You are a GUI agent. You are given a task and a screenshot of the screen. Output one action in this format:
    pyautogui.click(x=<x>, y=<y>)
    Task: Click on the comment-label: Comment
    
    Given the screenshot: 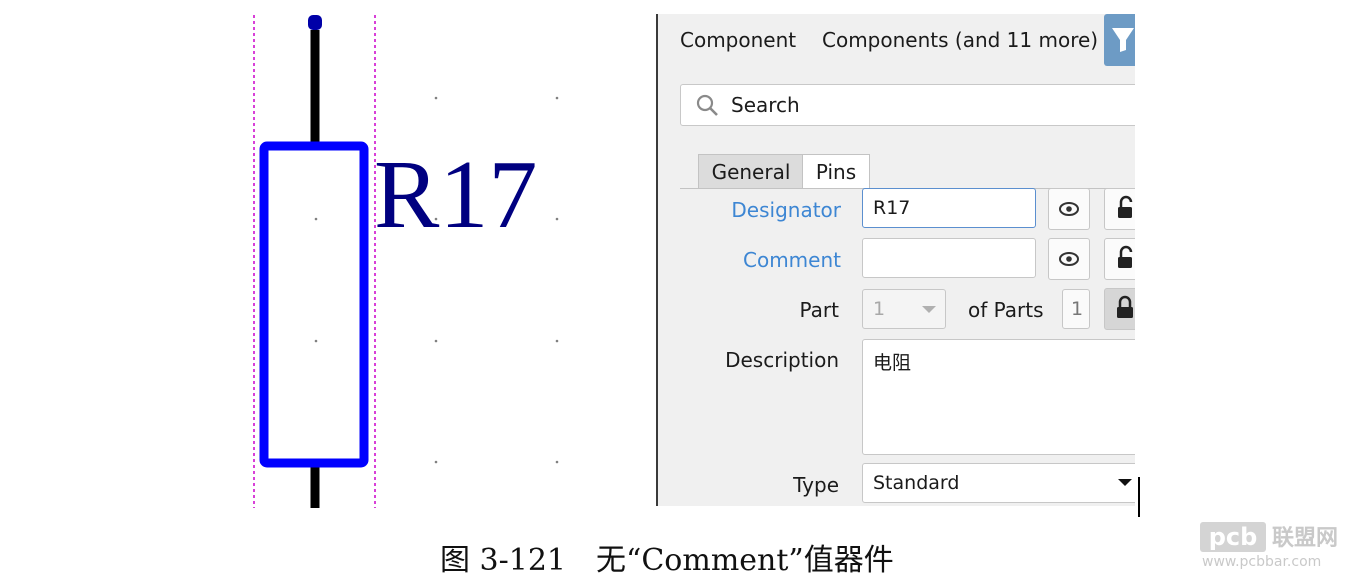 What is the action you would take?
    pyautogui.click(x=792, y=260)
    